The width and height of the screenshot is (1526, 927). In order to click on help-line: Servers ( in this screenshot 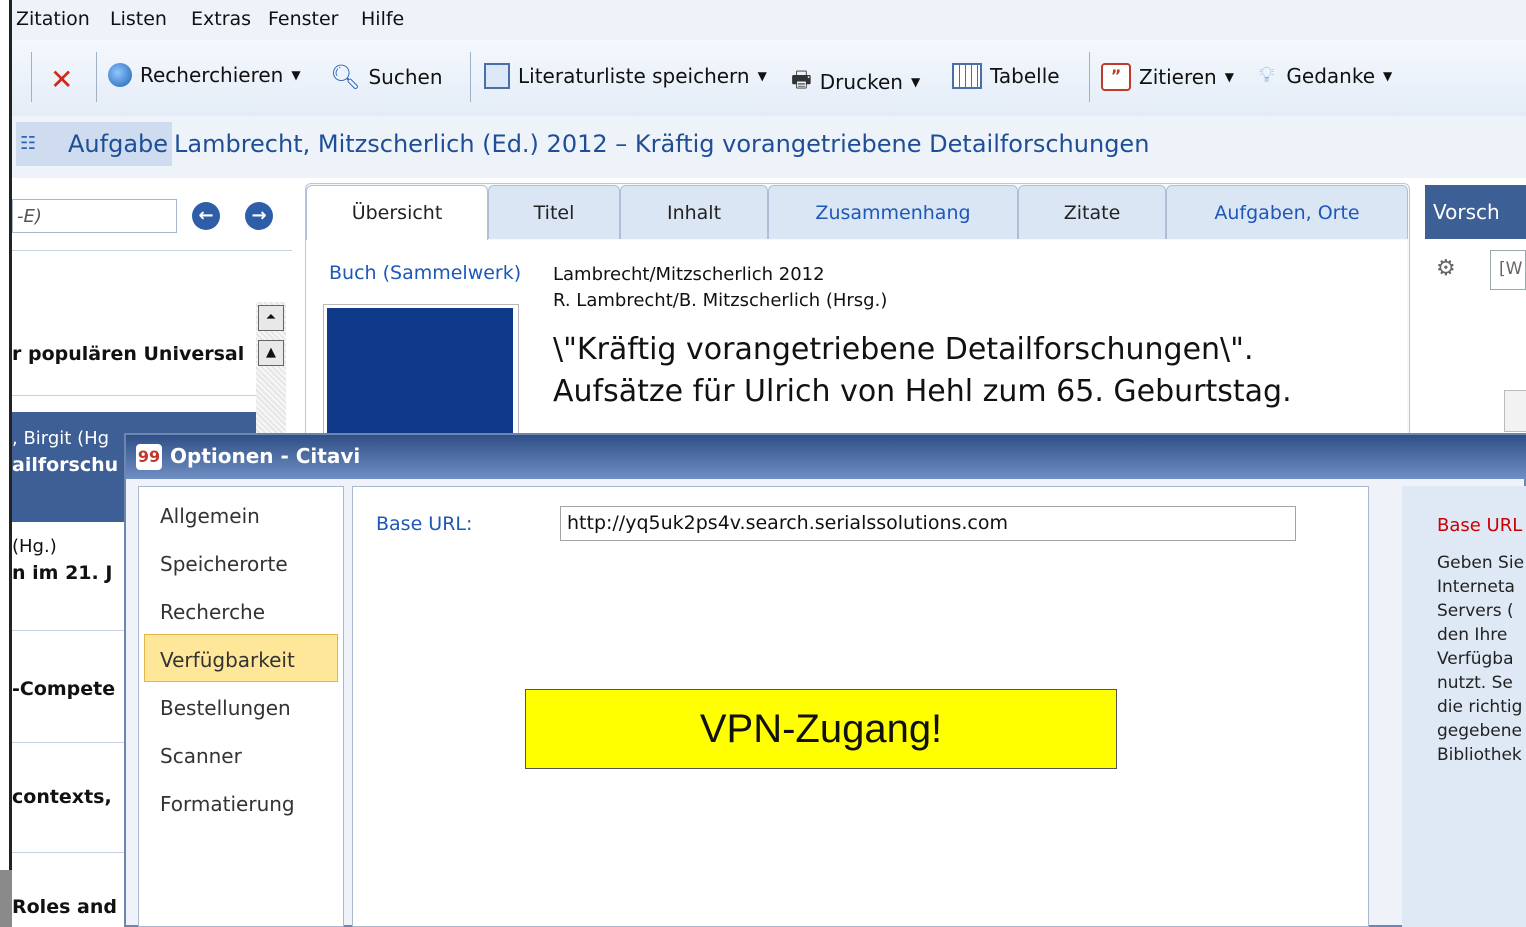, I will do `click(1475, 611)`.